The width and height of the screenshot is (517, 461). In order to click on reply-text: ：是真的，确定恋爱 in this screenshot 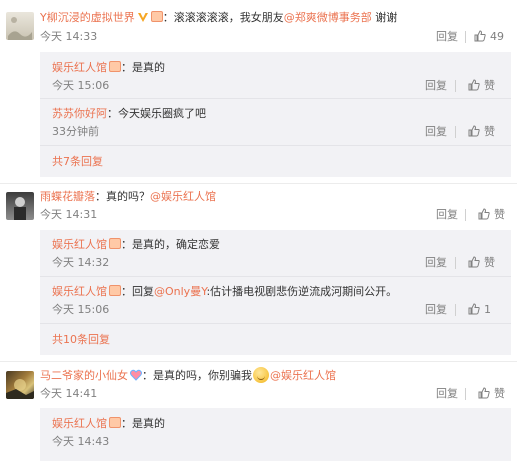, I will do `click(170, 244)`.